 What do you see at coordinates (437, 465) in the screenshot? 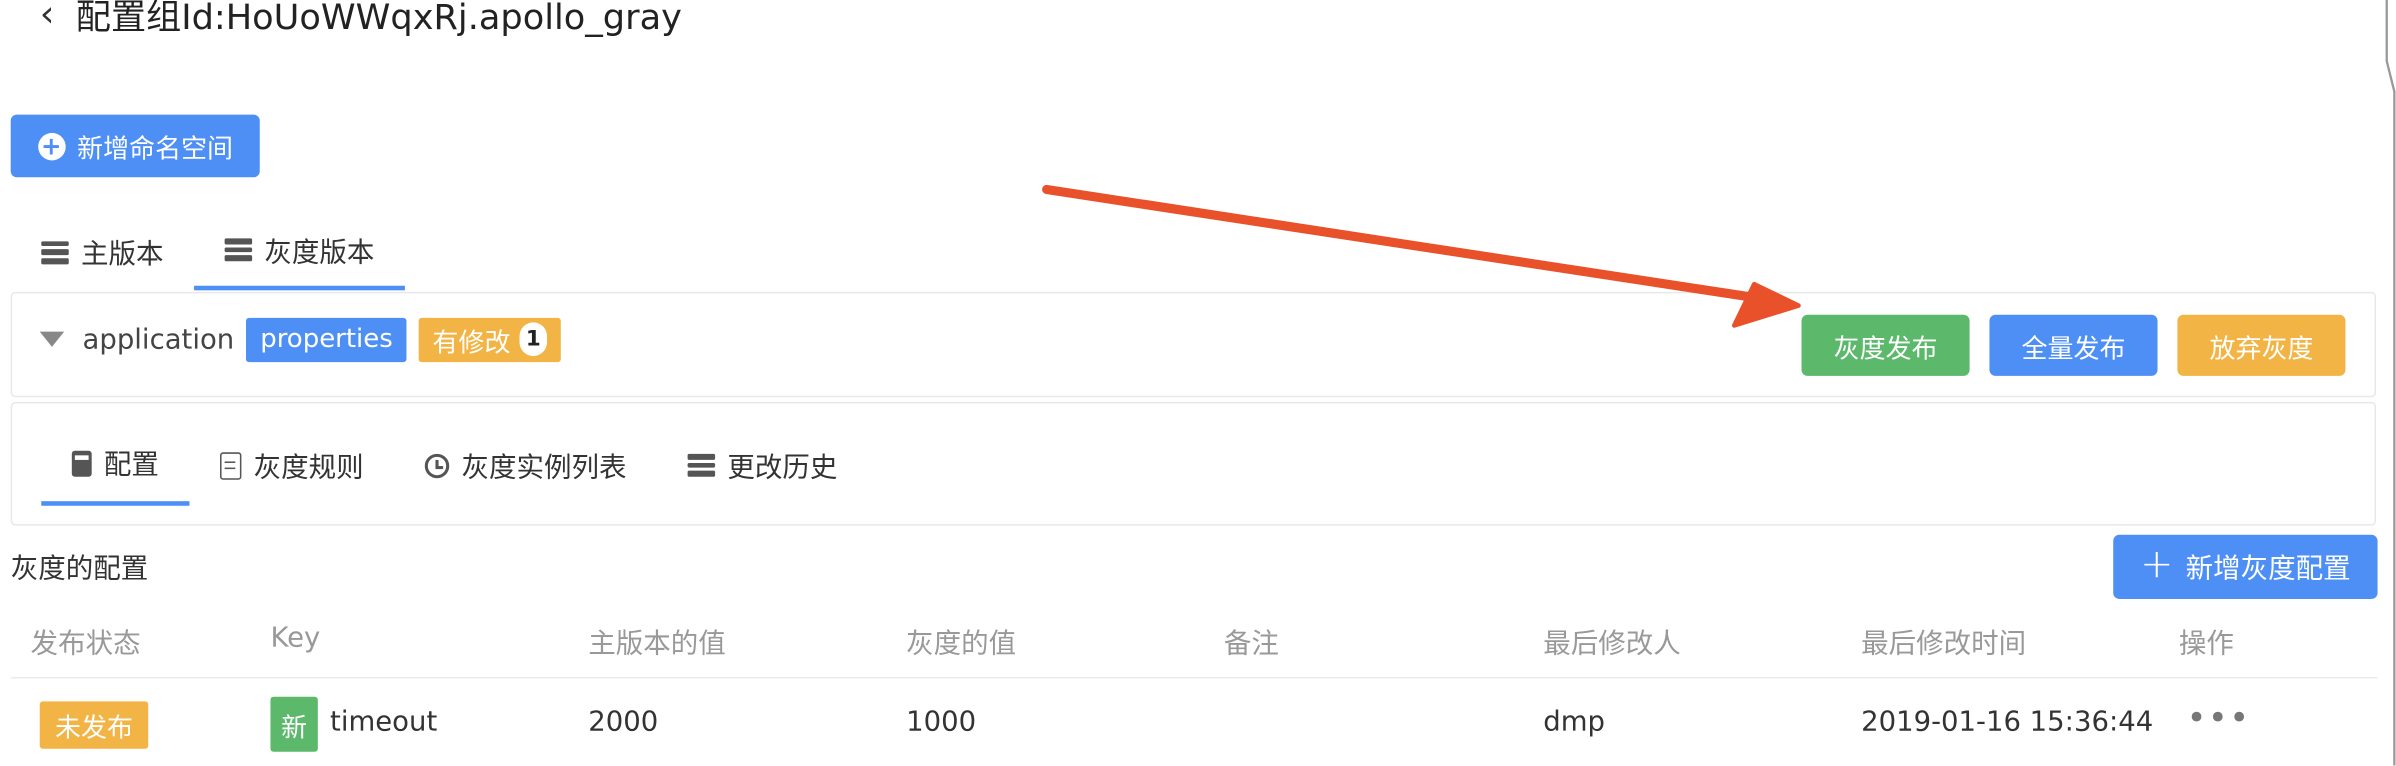
I see `history-icon` at bounding box center [437, 465].